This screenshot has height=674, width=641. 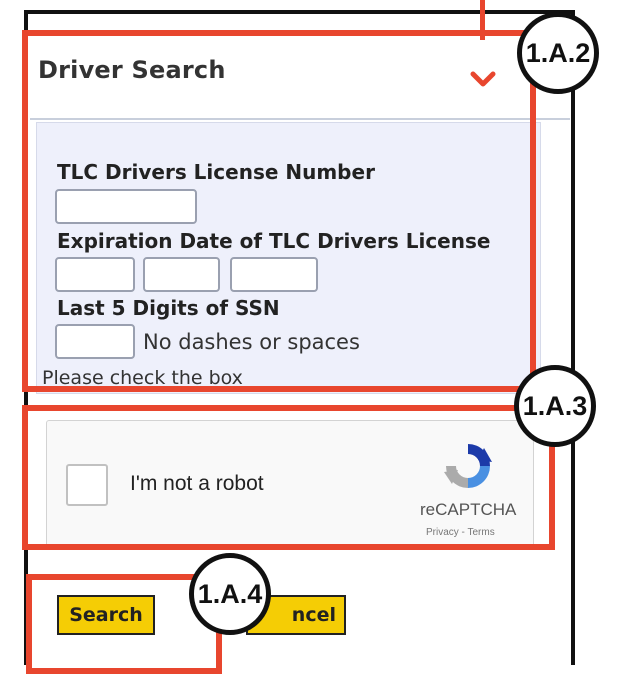 I want to click on callout-label: 1.A.4, so click(x=230, y=594).